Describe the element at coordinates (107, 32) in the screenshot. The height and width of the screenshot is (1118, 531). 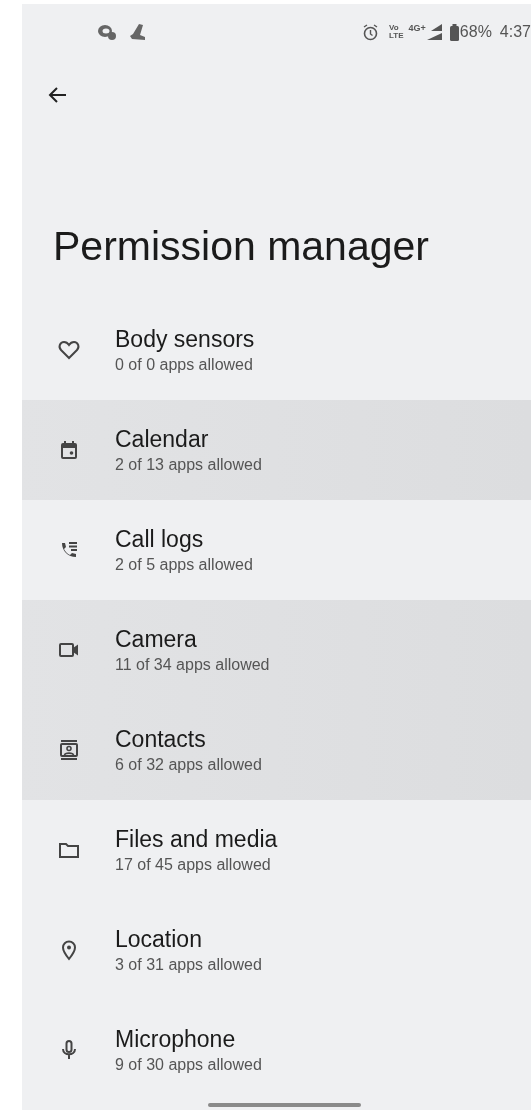
I see `app-notification-icon` at that location.